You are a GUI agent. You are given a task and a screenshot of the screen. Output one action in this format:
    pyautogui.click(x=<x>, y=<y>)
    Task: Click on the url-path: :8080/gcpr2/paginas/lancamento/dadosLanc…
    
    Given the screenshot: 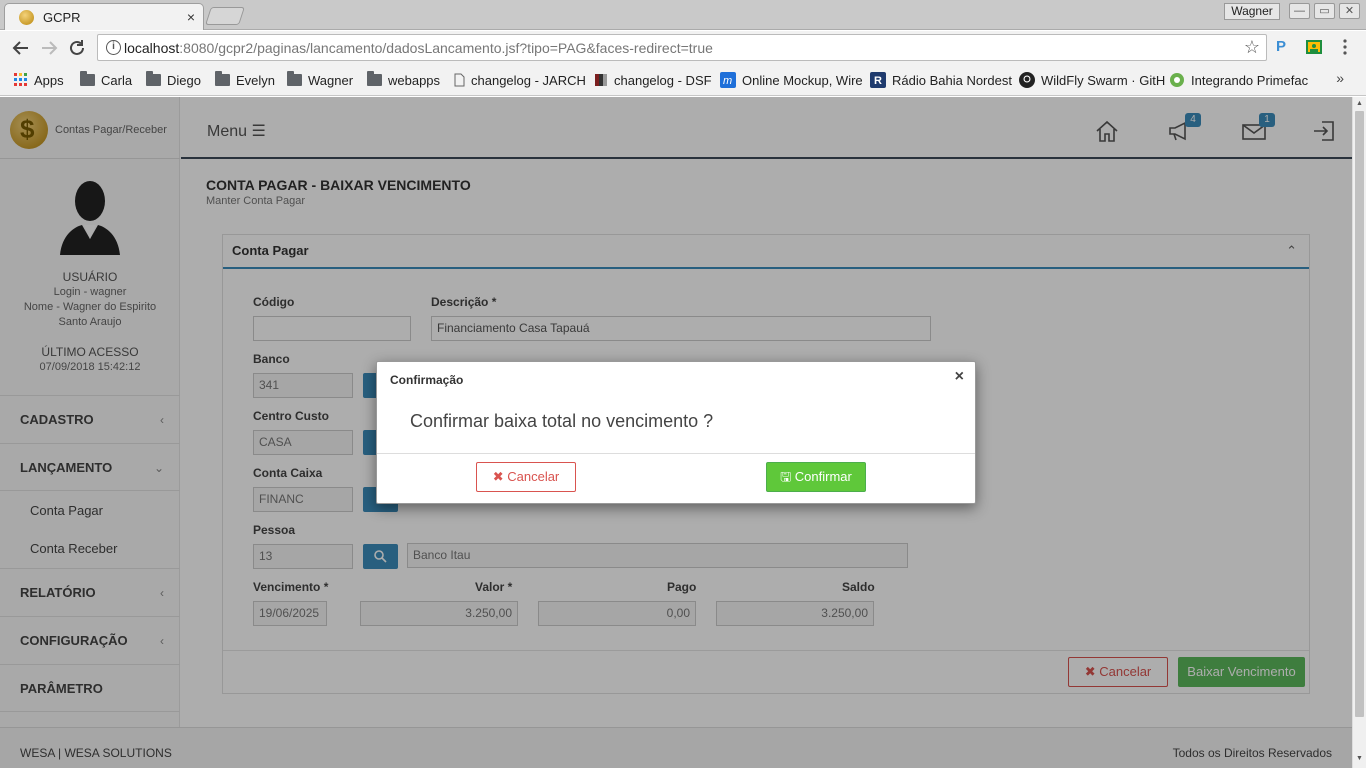 What is the action you would take?
    pyautogui.click(x=446, y=48)
    